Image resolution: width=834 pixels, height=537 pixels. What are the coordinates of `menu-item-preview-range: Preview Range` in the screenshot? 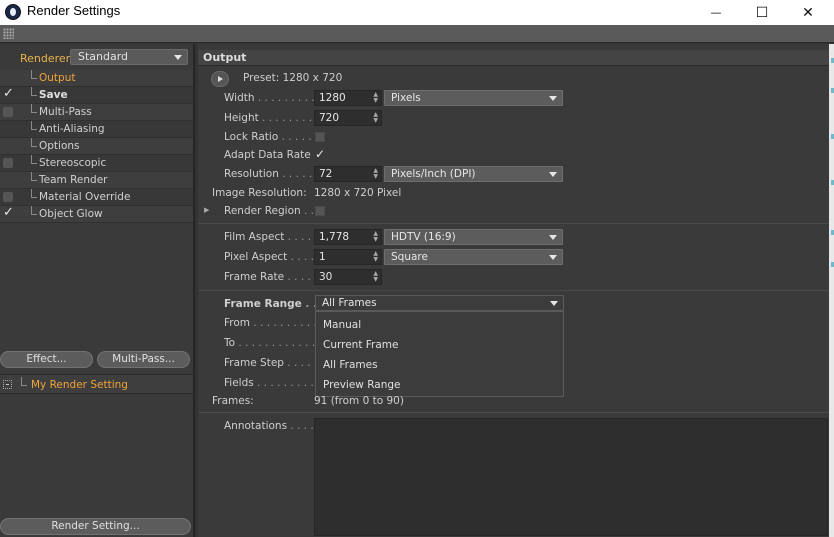 It's located at (362, 385).